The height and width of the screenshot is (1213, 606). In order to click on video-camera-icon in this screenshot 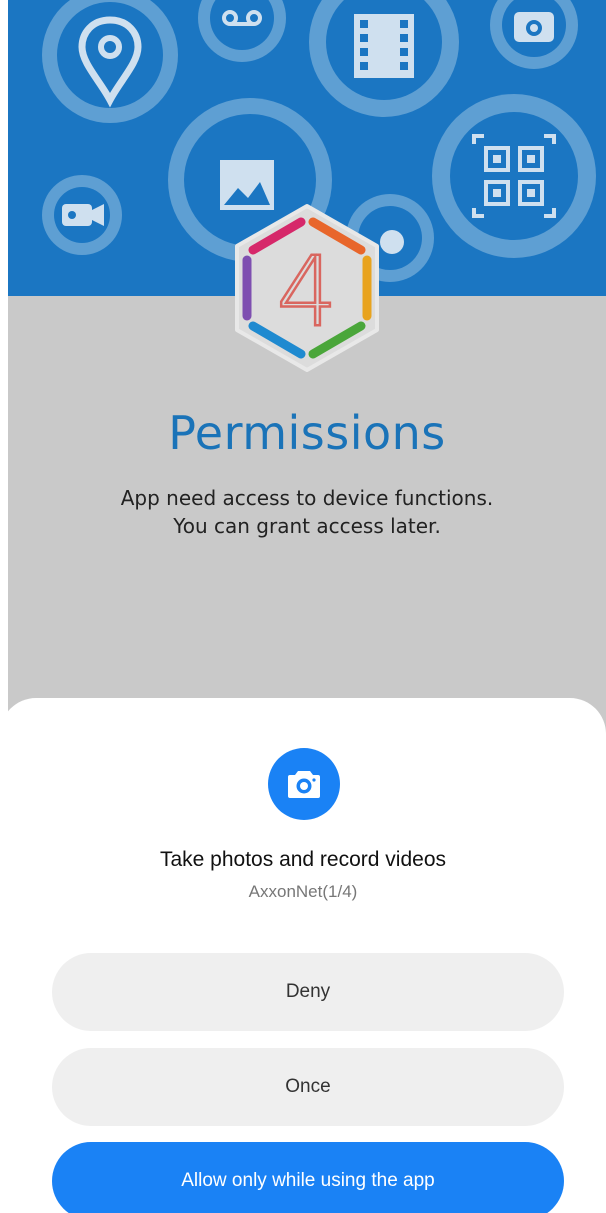, I will do `click(82, 215)`.